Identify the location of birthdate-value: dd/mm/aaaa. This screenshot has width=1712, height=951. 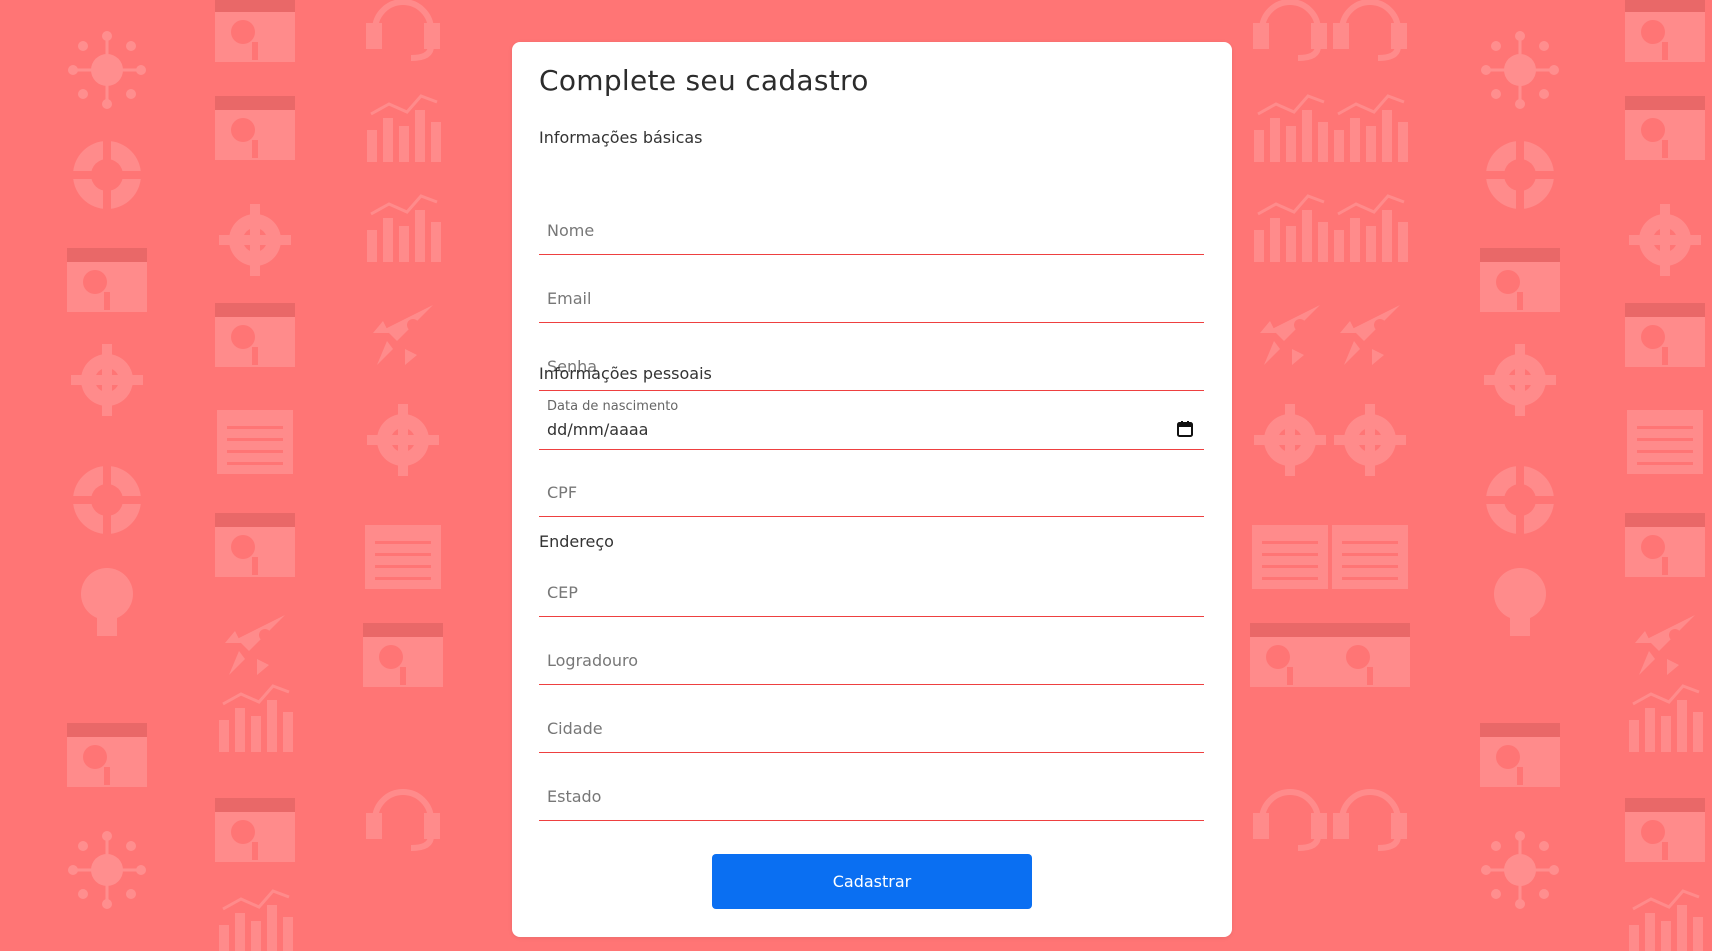
(597, 429).